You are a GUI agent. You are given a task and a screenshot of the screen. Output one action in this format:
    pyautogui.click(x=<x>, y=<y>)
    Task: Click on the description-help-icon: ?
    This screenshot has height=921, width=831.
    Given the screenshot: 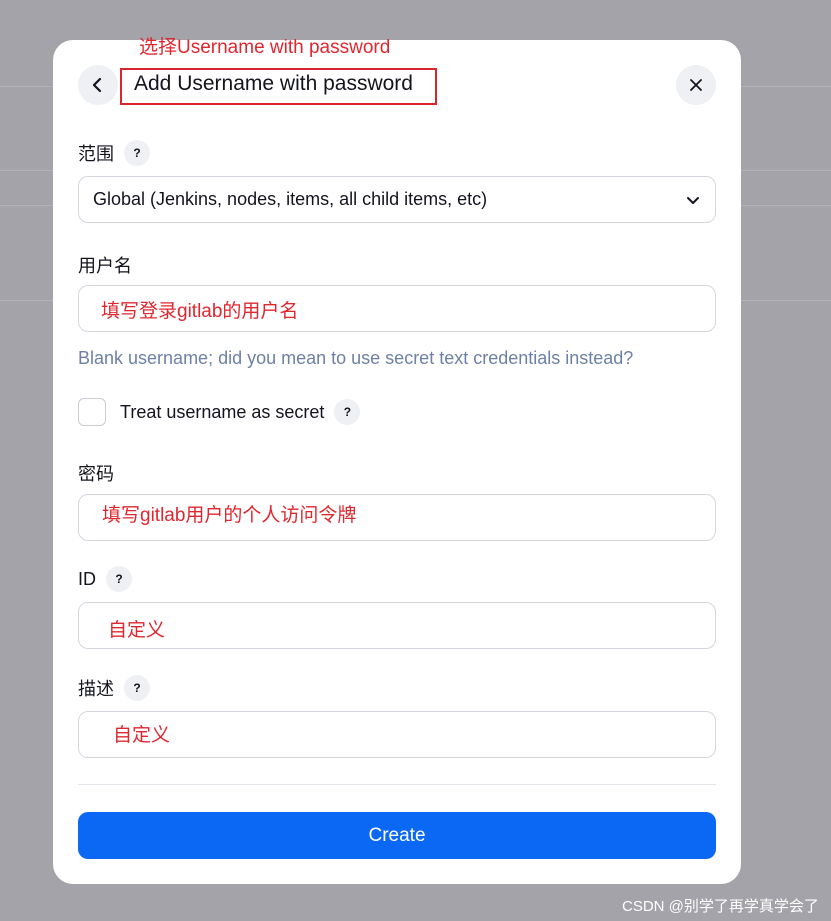 What is the action you would take?
    pyautogui.click(x=137, y=688)
    